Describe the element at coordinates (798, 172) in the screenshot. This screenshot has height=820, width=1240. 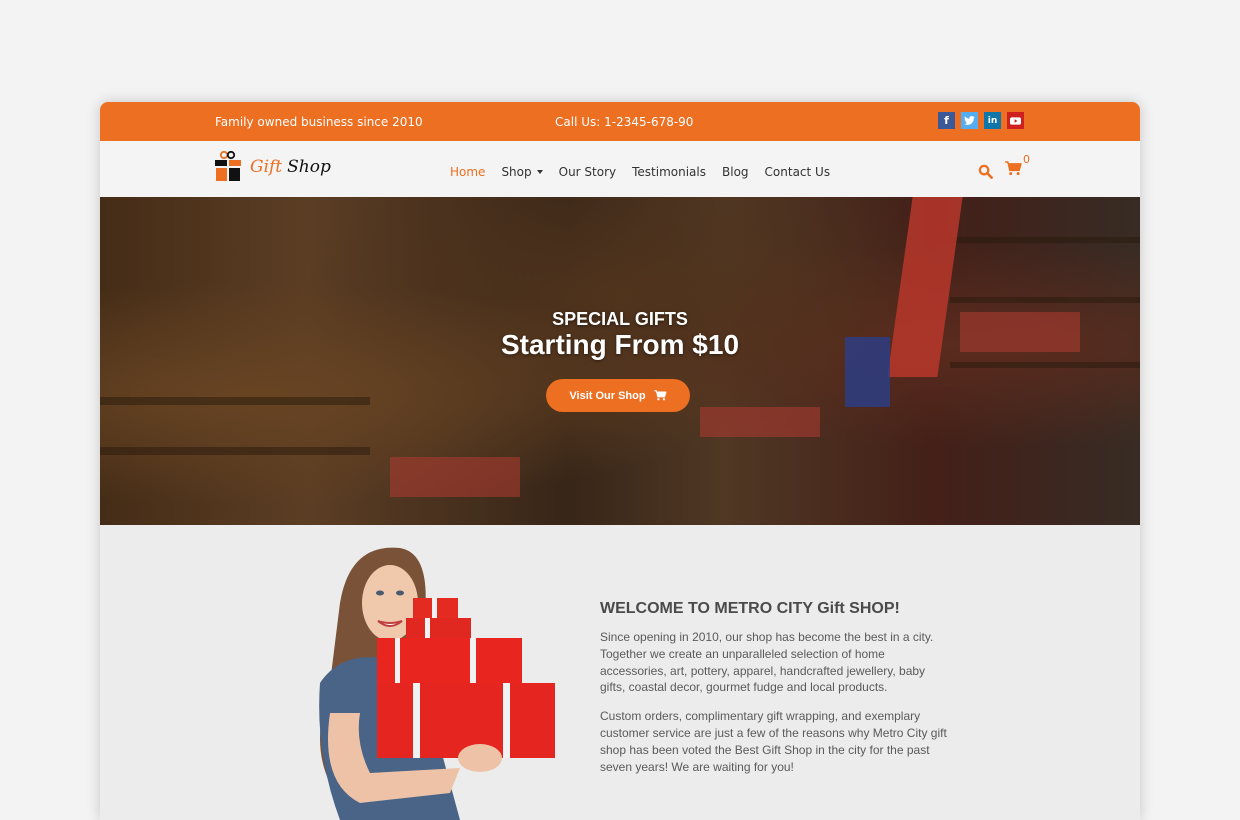
I see `nav-contact-us: Contact Us` at that location.